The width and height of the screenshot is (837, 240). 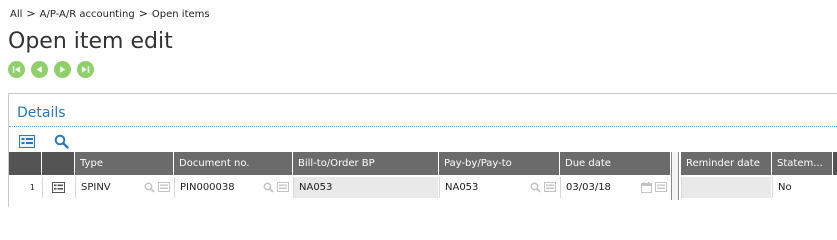 What do you see at coordinates (44, 141) in the screenshot?
I see `grid-toolbar` at bounding box center [44, 141].